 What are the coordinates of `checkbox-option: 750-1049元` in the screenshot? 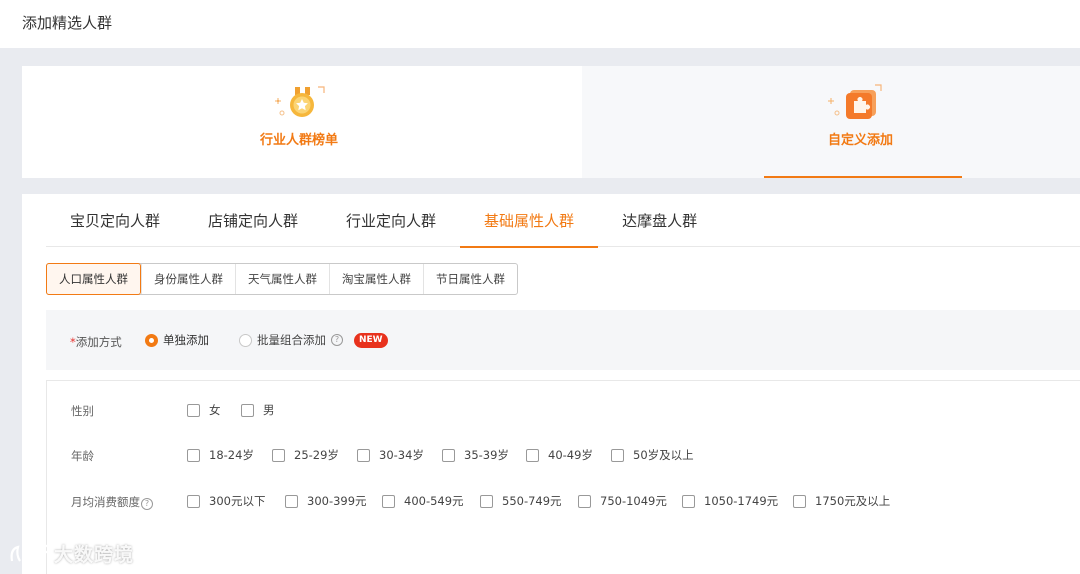 It's located at (622, 501).